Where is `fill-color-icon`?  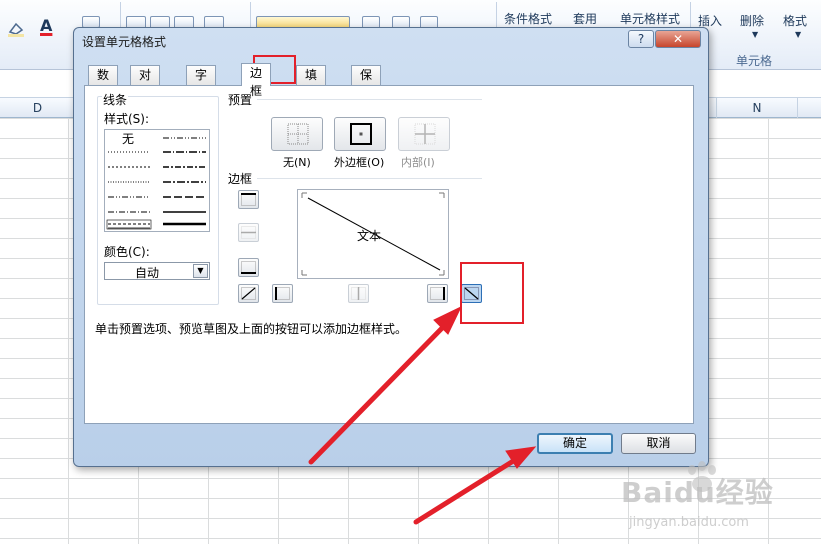 fill-color-icon is located at coordinates (15, 28).